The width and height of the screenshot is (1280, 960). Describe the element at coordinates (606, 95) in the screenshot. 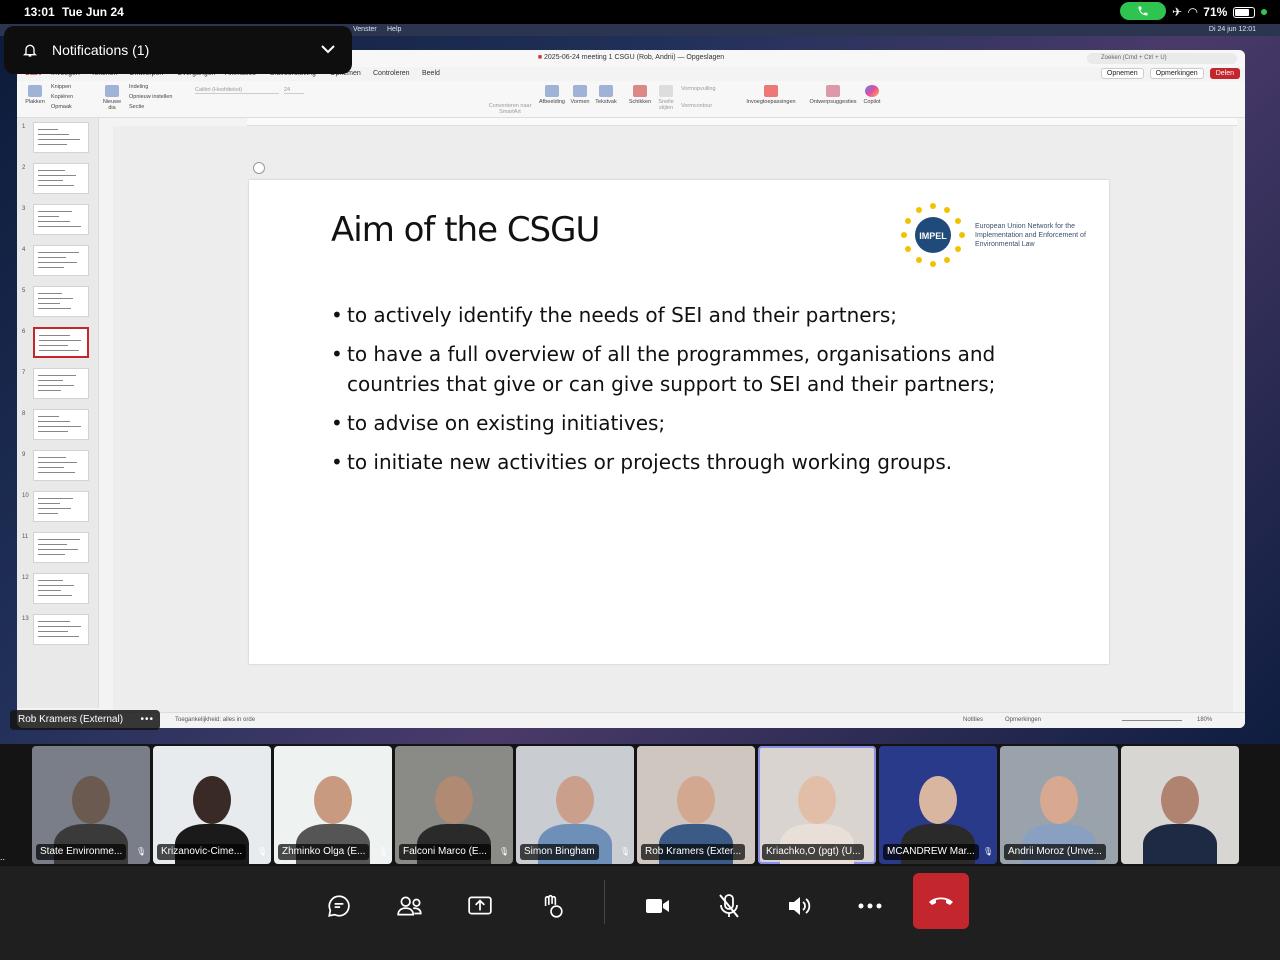

I see `textbox-button: Tekstvak` at that location.